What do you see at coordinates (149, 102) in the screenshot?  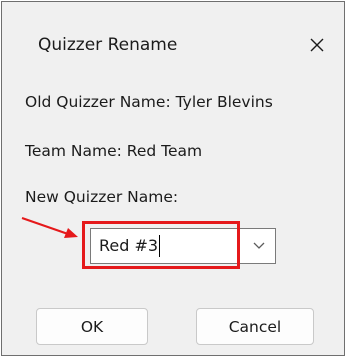 I see `old-quizzer-name: Old Quizzer Name: Tyler Blevins` at bounding box center [149, 102].